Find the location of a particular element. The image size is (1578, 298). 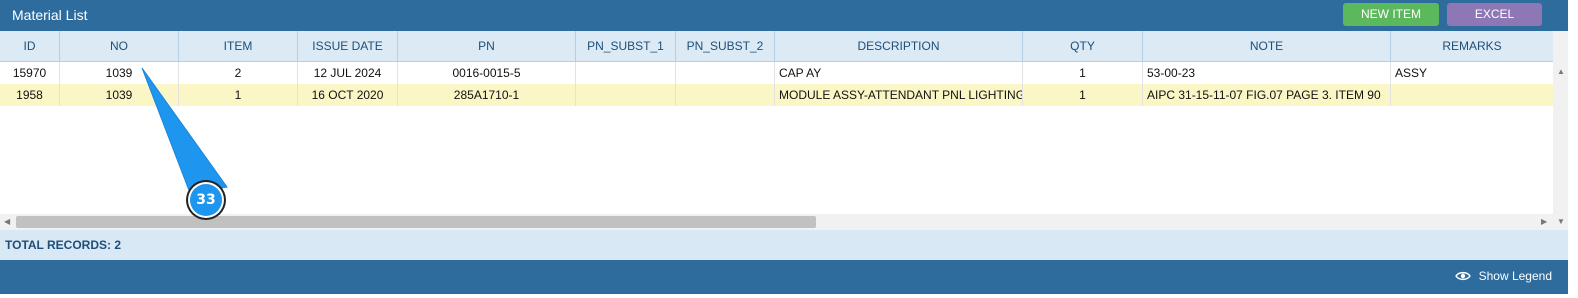

column-header-pn-subst-2: PN_SUBST_2 is located at coordinates (725, 46).